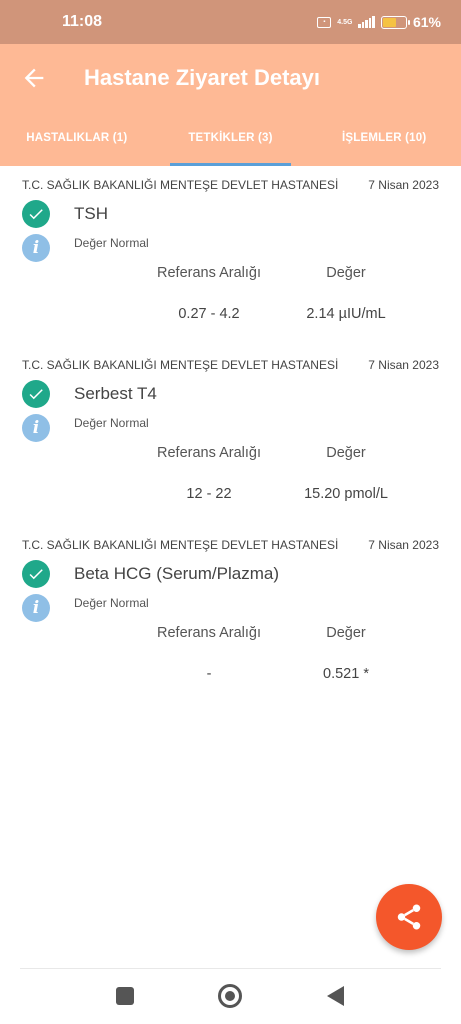 Image resolution: width=461 pixels, height=1024 pixels. Describe the element at coordinates (202, 77) in the screenshot. I see `page-title: Hastane Ziyaret Detayı` at that location.